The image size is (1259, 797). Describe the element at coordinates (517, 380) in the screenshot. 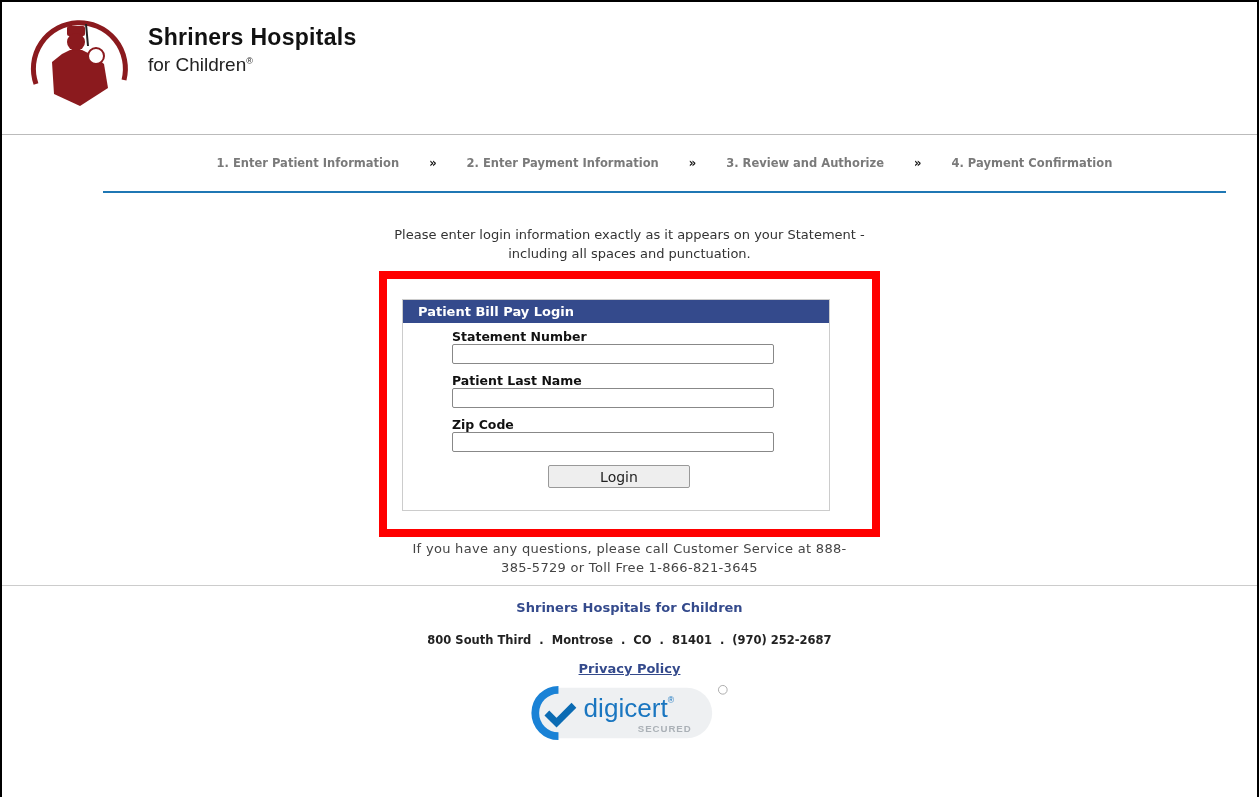

I see `field-label: Patient Last Name` at that location.